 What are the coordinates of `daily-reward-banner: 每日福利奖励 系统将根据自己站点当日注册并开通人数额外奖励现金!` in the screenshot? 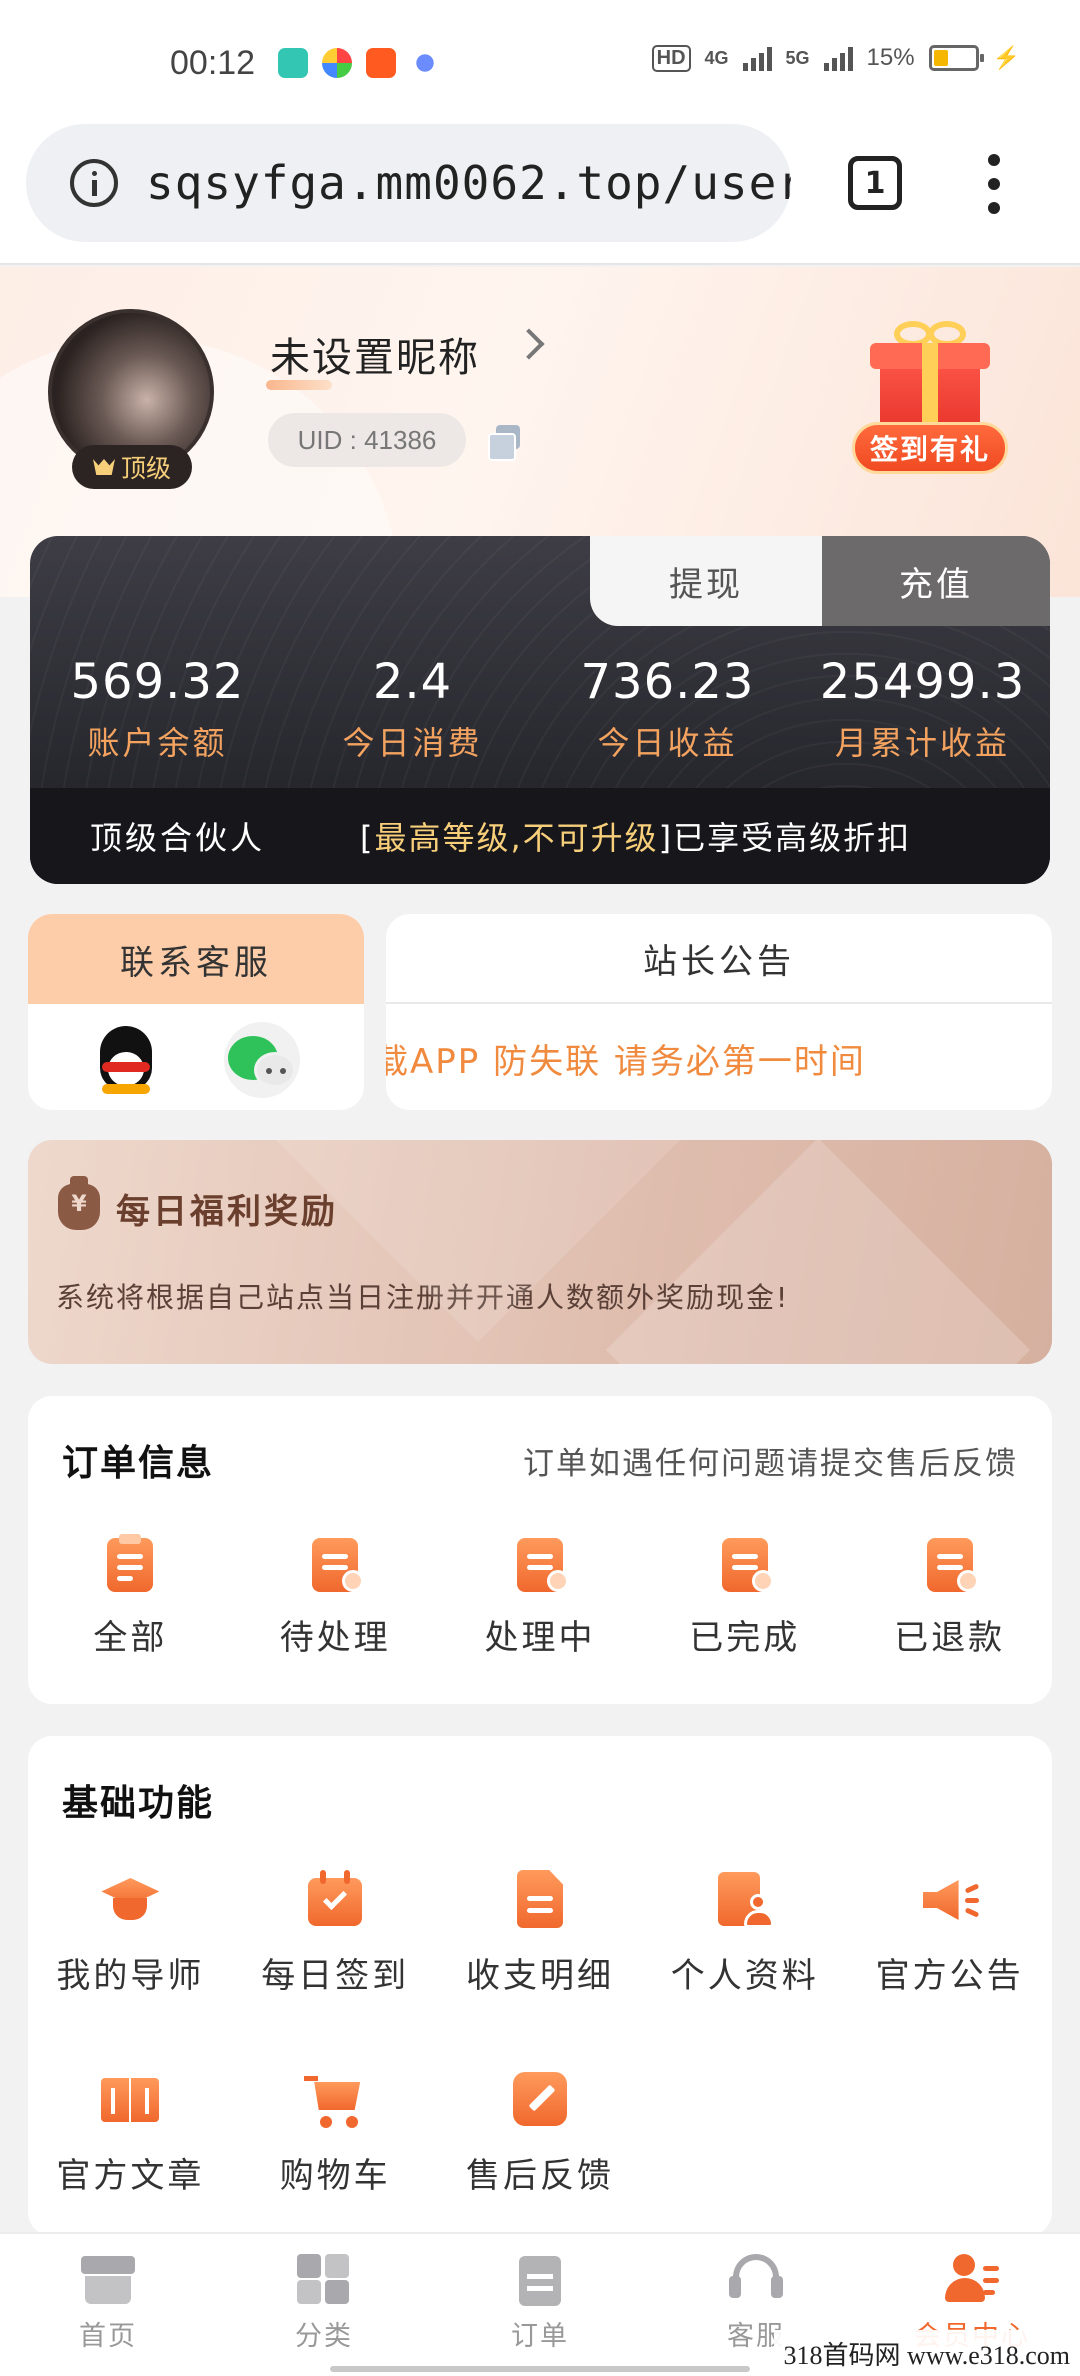 It's located at (540, 1252).